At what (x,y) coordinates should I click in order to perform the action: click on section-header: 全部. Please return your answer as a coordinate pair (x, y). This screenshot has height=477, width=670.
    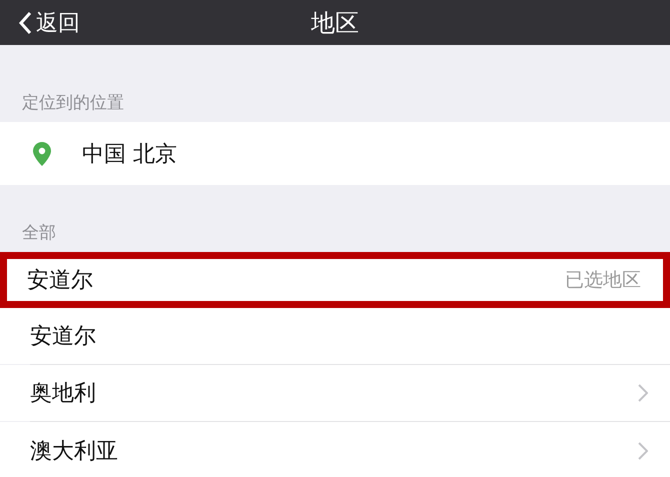
    Looking at the image, I should click on (39, 233).